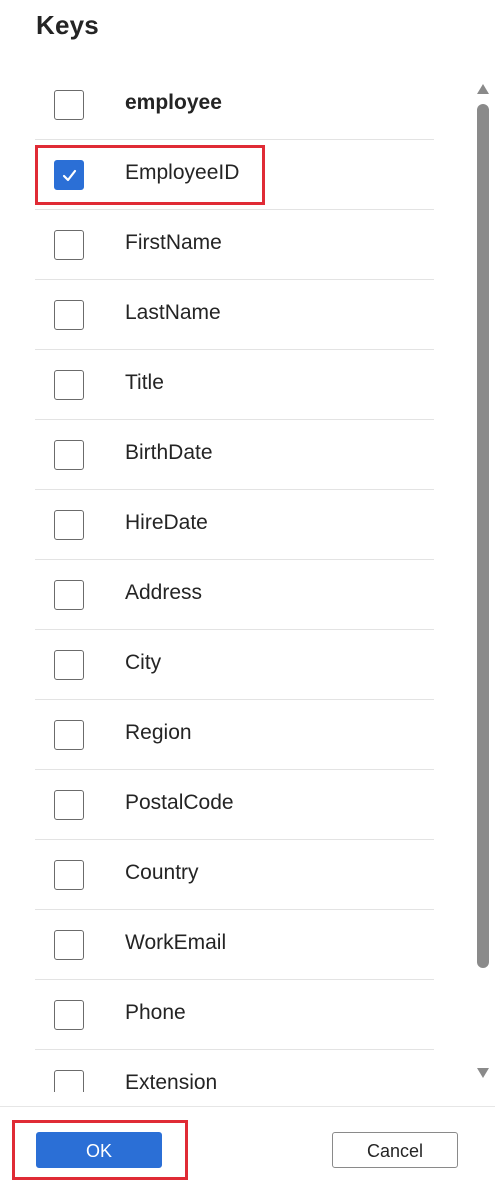 This screenshot has width=495, height=1190. I want to click on column-label: EmployeeID, so click(182, 172).